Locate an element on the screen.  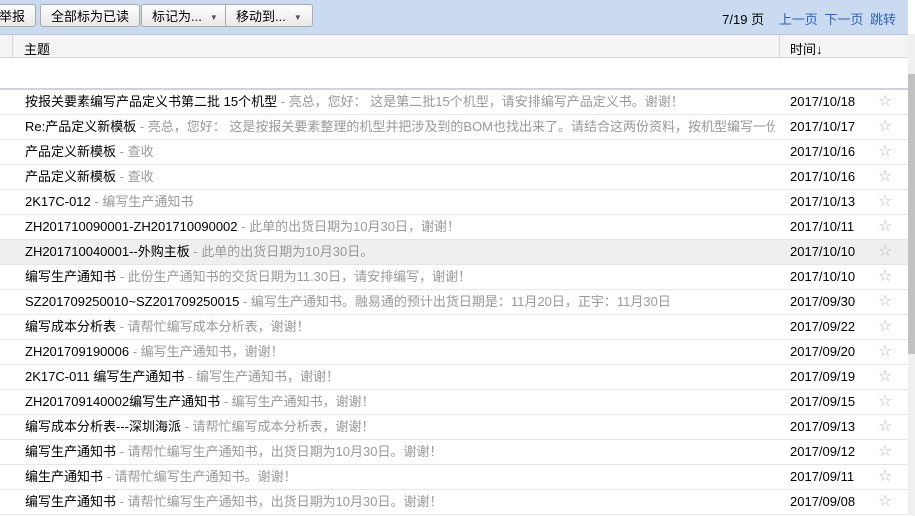
email-preview: - 此单的出货日期为10月30日，谢谢！ is located at coordinates (348, 226).